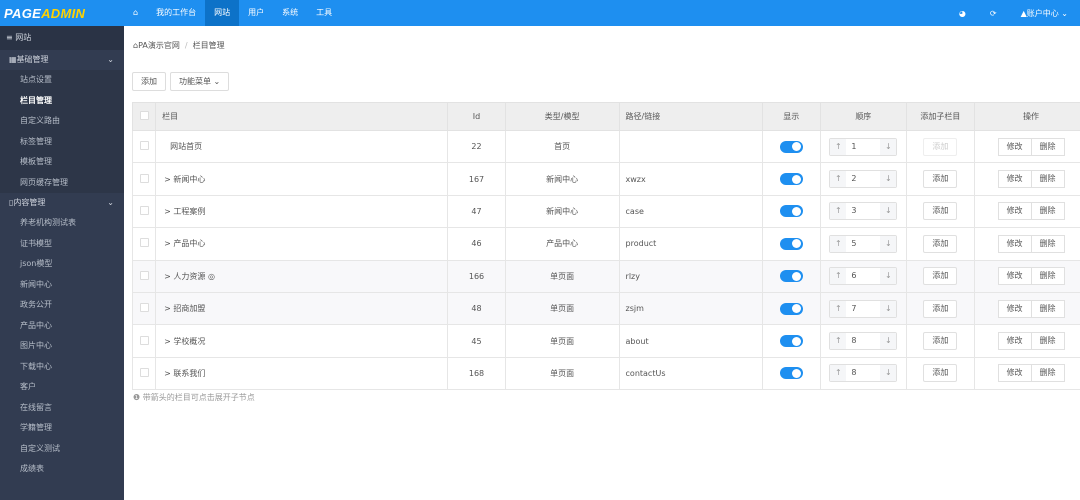  I want to click on sidebar-group: ▦基础管理 ⌄, so click(62, 60).